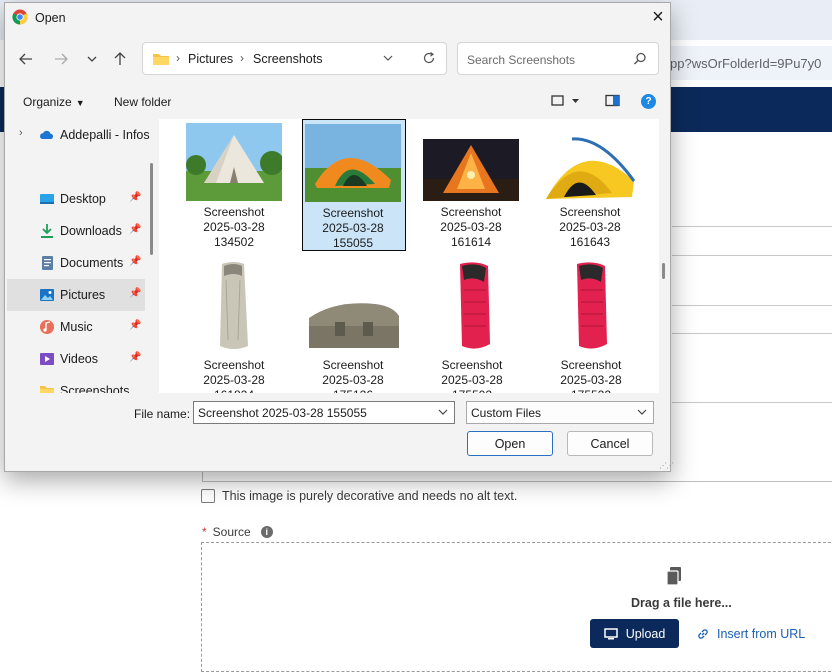 The width and height of the screenshot is (832, 672). Describe the element at coordinates (20, 17) in the screenshot. I see `chrome-icon` at that location.